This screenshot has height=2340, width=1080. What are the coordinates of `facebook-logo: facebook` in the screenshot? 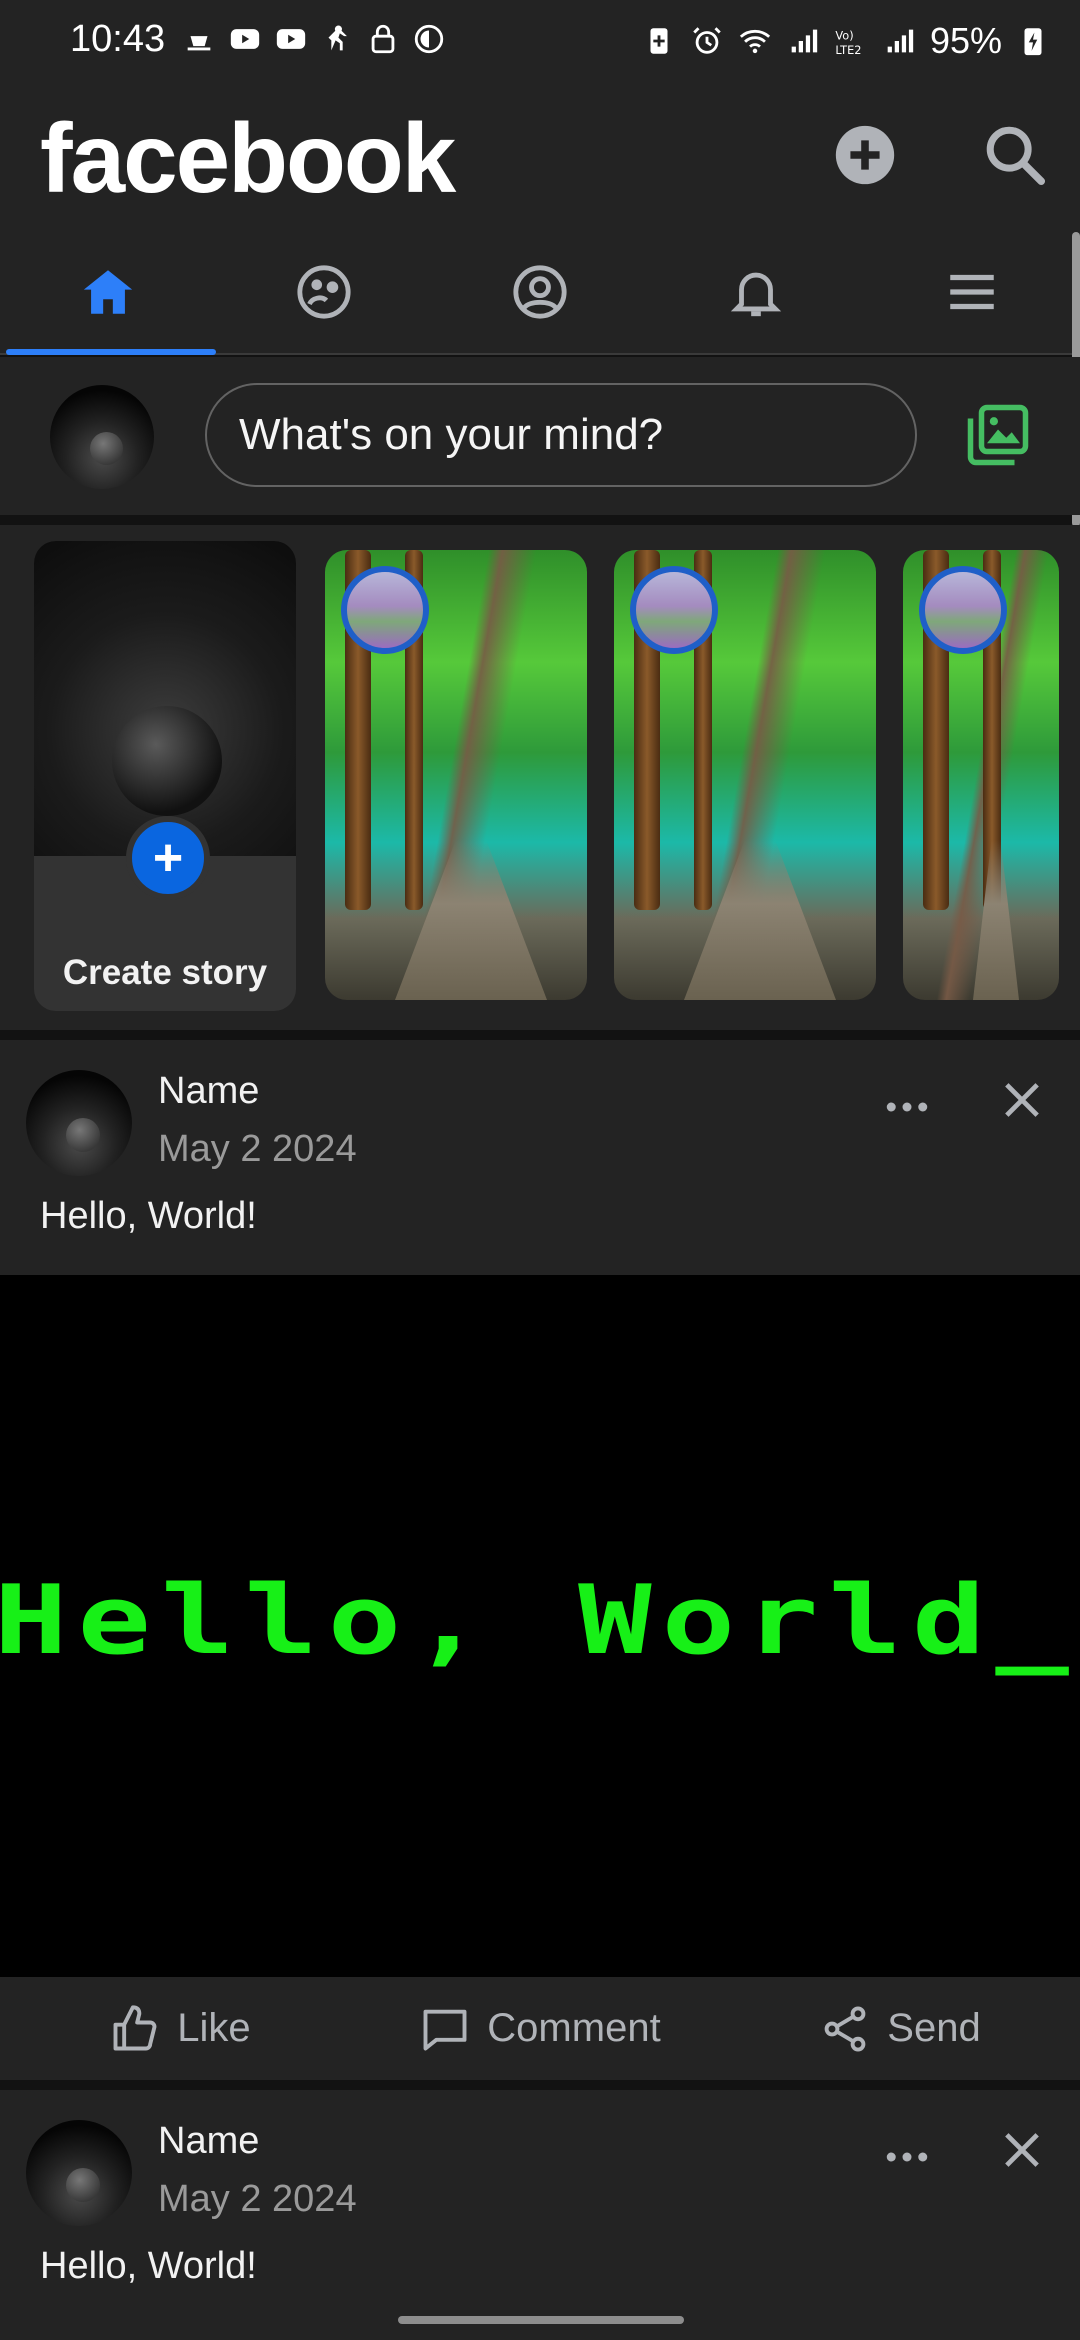 It's located at (248, 158).